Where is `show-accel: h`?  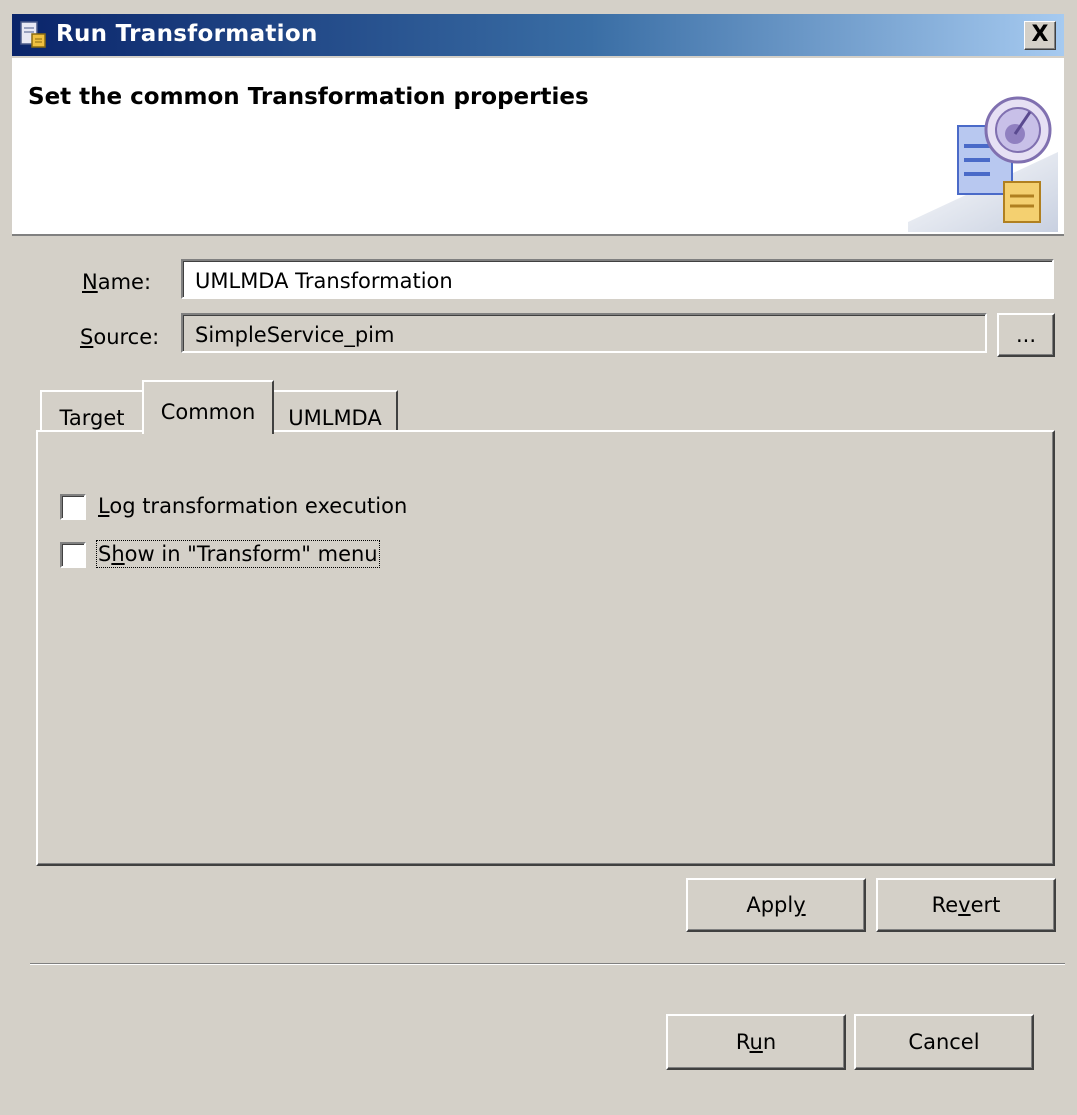 show-accel: h is located at coordinates (118, 554).